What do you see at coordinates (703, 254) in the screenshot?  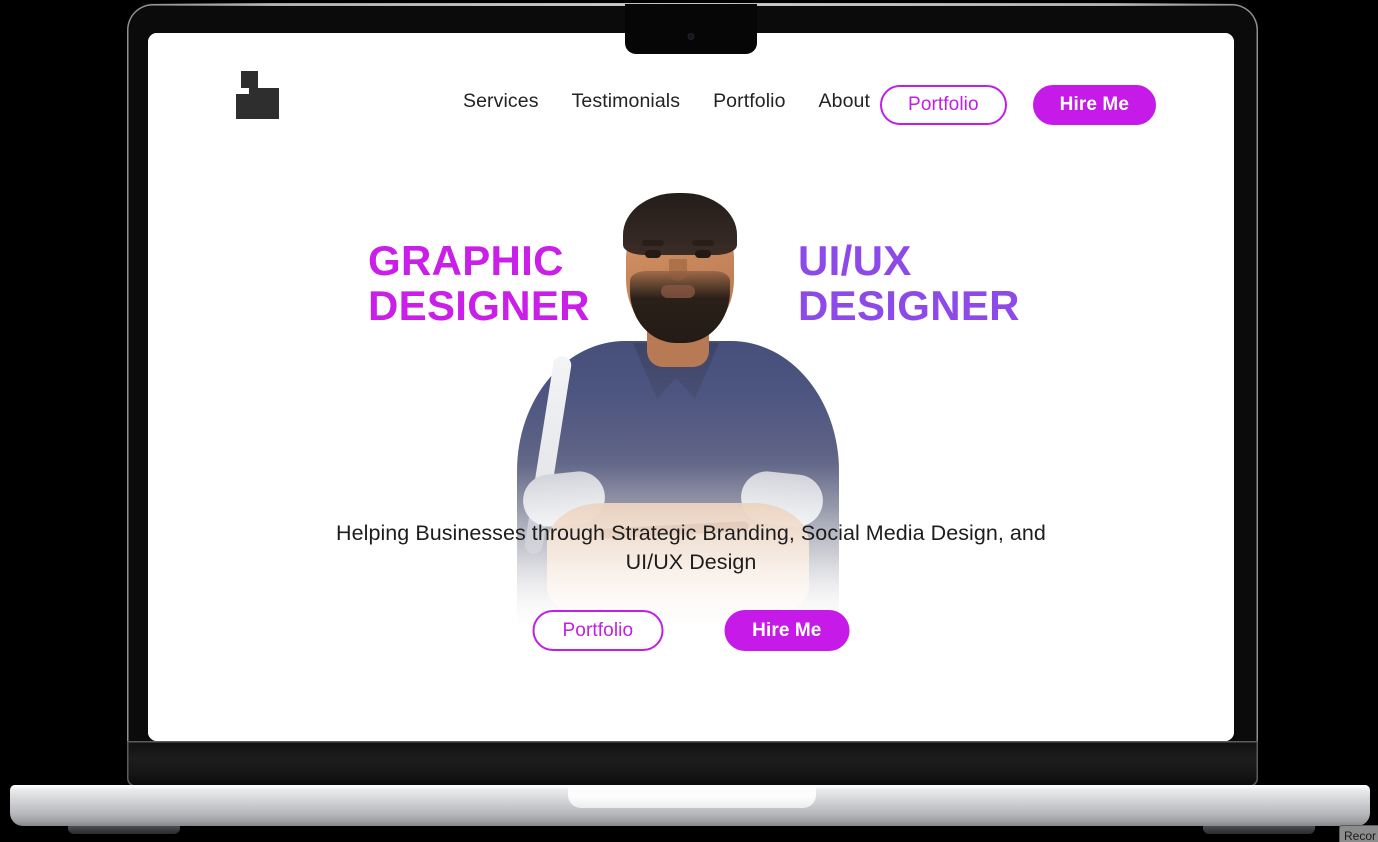 I see `portrait-eye-right` at bounding box center [703, 254].